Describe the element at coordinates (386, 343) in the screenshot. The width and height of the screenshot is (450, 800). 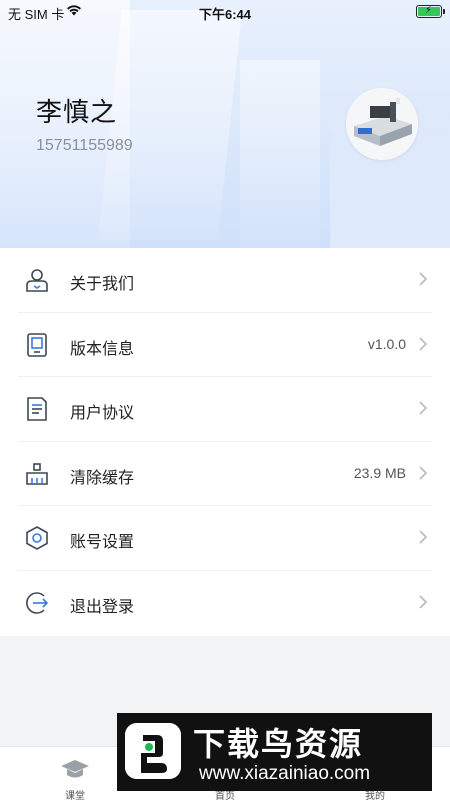
I see `app-version: v1.0.0` at that location.